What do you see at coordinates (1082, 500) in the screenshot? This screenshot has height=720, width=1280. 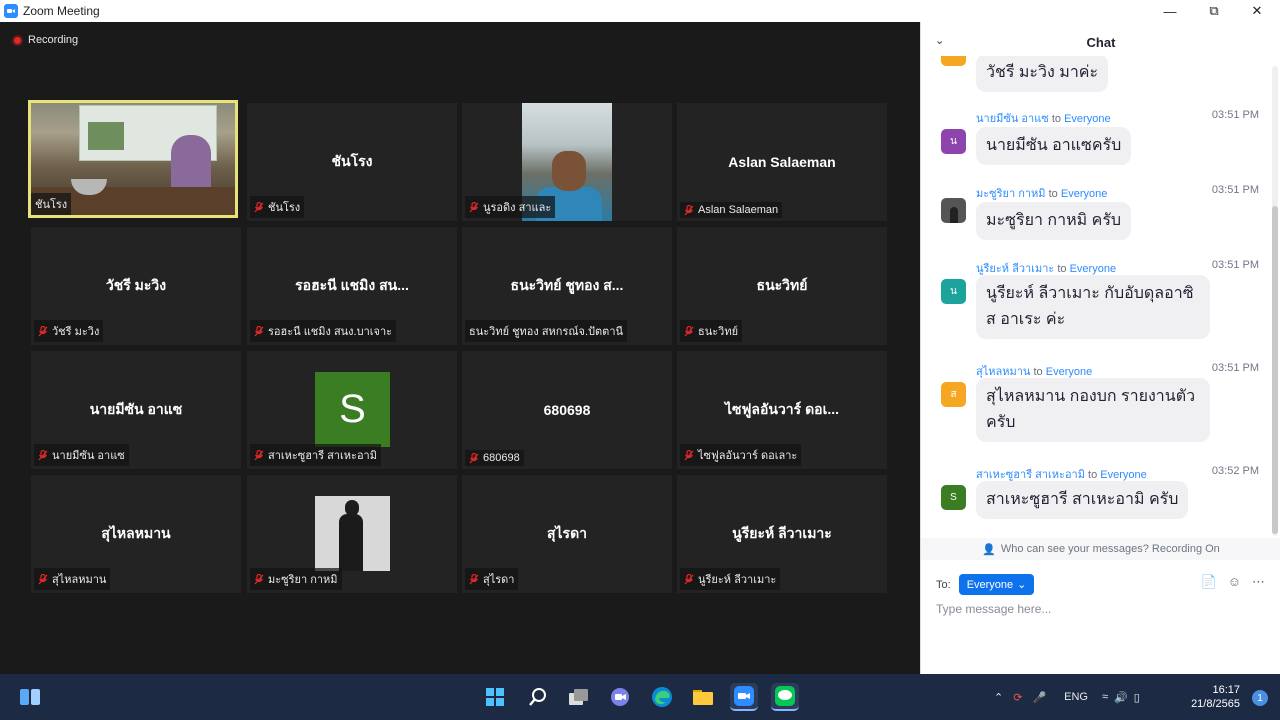 I see `message-bubble: สาเหะซูฮารี สาเหะอามิ ครับ` at bounding box center [1082, 500].